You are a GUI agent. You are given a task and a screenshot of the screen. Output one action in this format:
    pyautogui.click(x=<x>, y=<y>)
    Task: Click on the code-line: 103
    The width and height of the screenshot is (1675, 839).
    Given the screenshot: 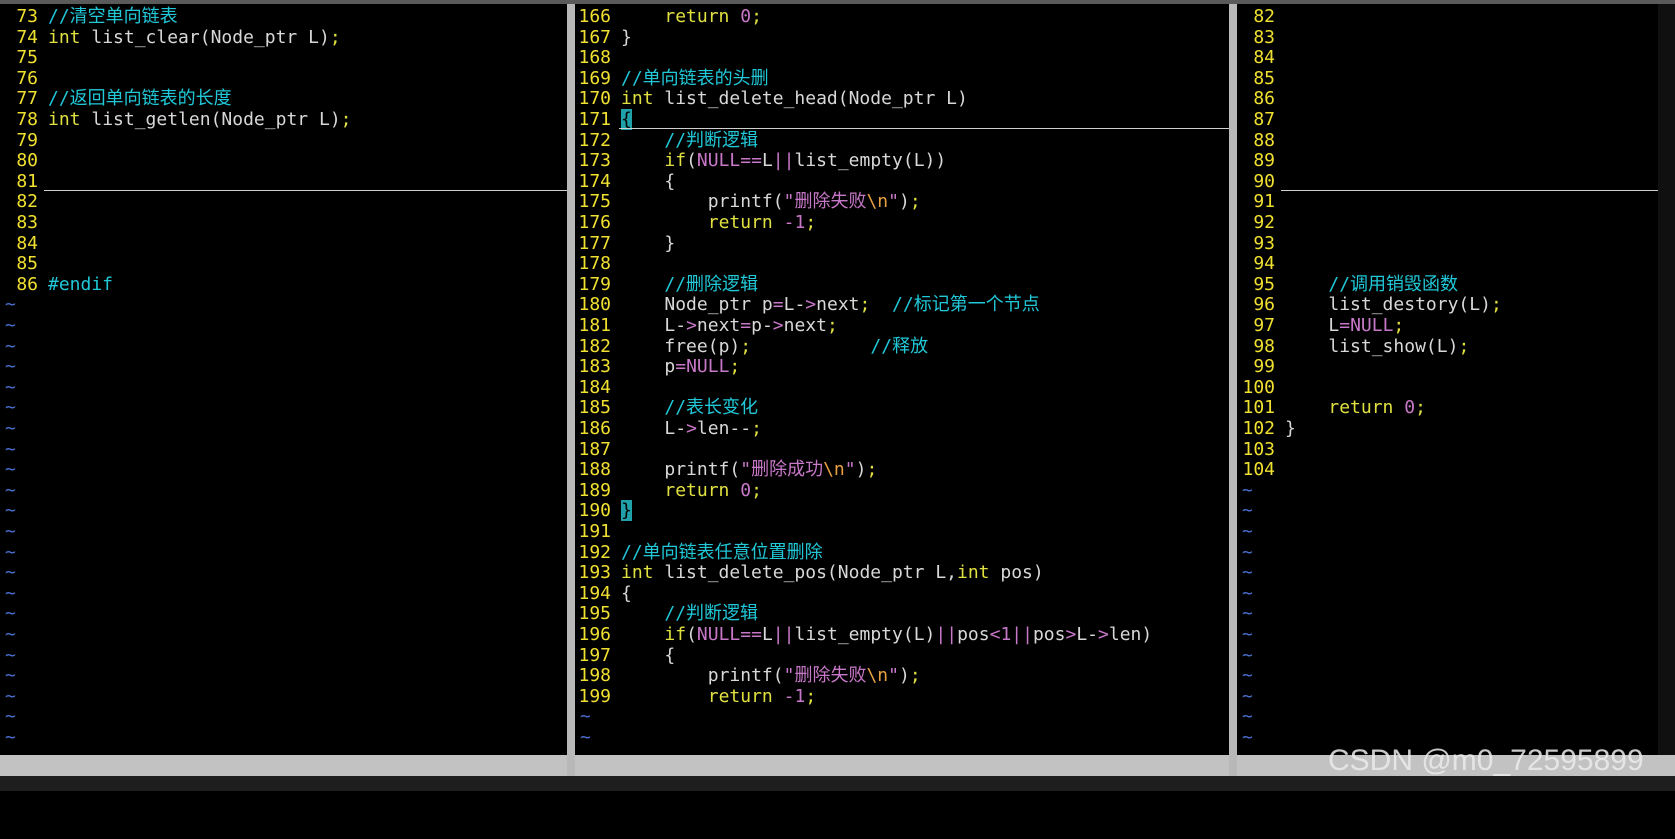 What is the action you would take?
    pyautogui.click(x=1261, y=450)
    